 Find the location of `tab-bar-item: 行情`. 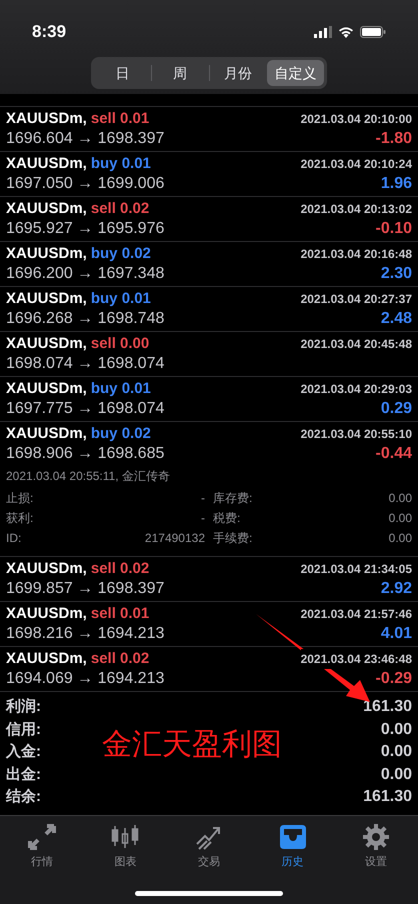

tab-bar-item: 行情 is located at coordinates (42, 847).